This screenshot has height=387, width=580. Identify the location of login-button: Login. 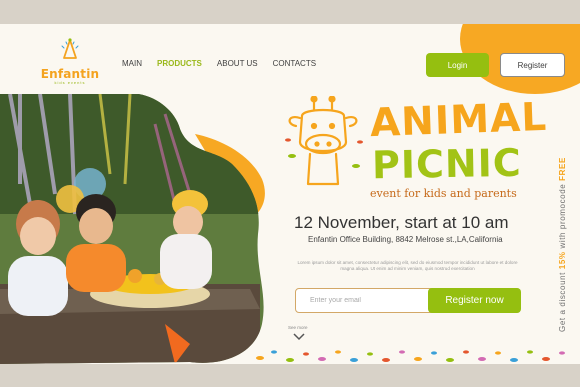
(457, 65).